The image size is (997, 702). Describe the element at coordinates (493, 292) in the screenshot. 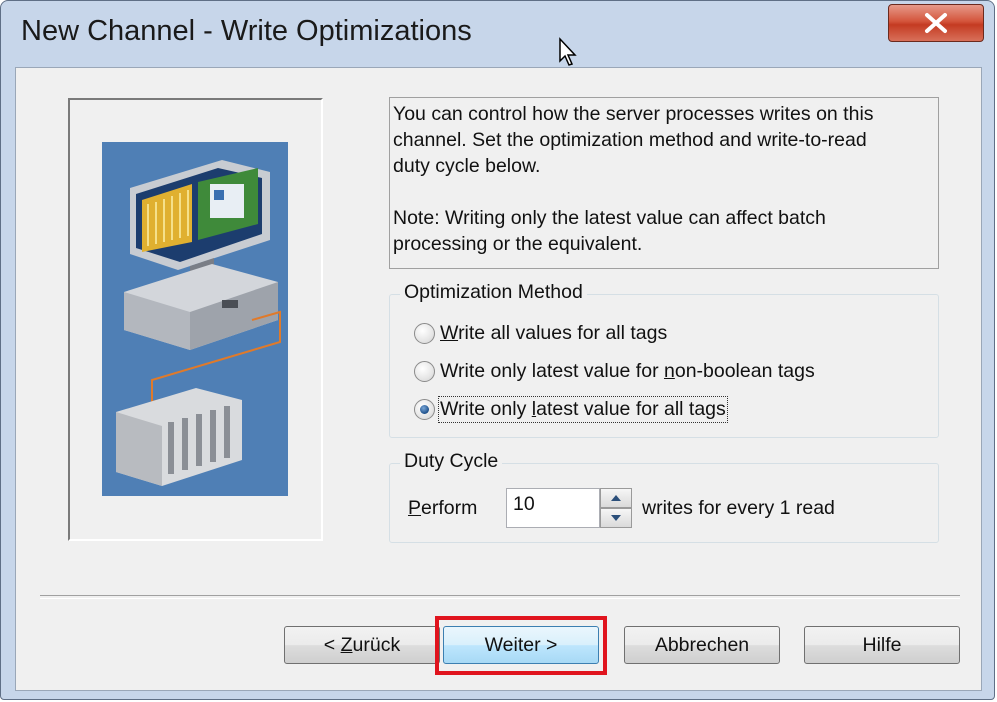

I see `optimization-method-label: Optimization Method` at that location.